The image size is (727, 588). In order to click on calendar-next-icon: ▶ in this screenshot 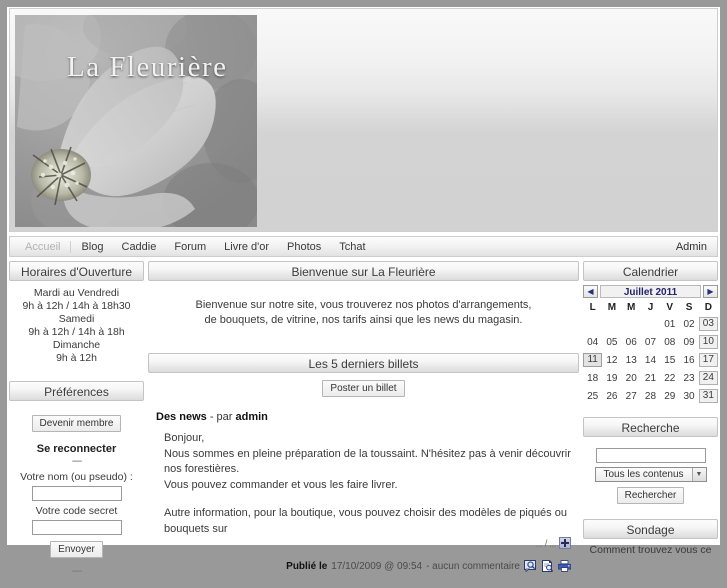, I will do `click(710, 291)`.